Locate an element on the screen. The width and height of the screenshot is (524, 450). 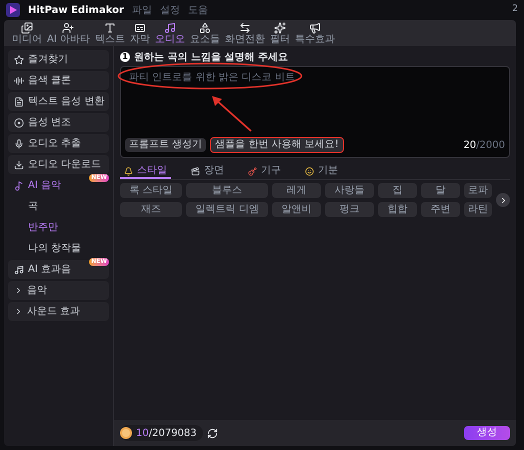
toolbar-tab: 필터 is located at coordinates (280, 34).